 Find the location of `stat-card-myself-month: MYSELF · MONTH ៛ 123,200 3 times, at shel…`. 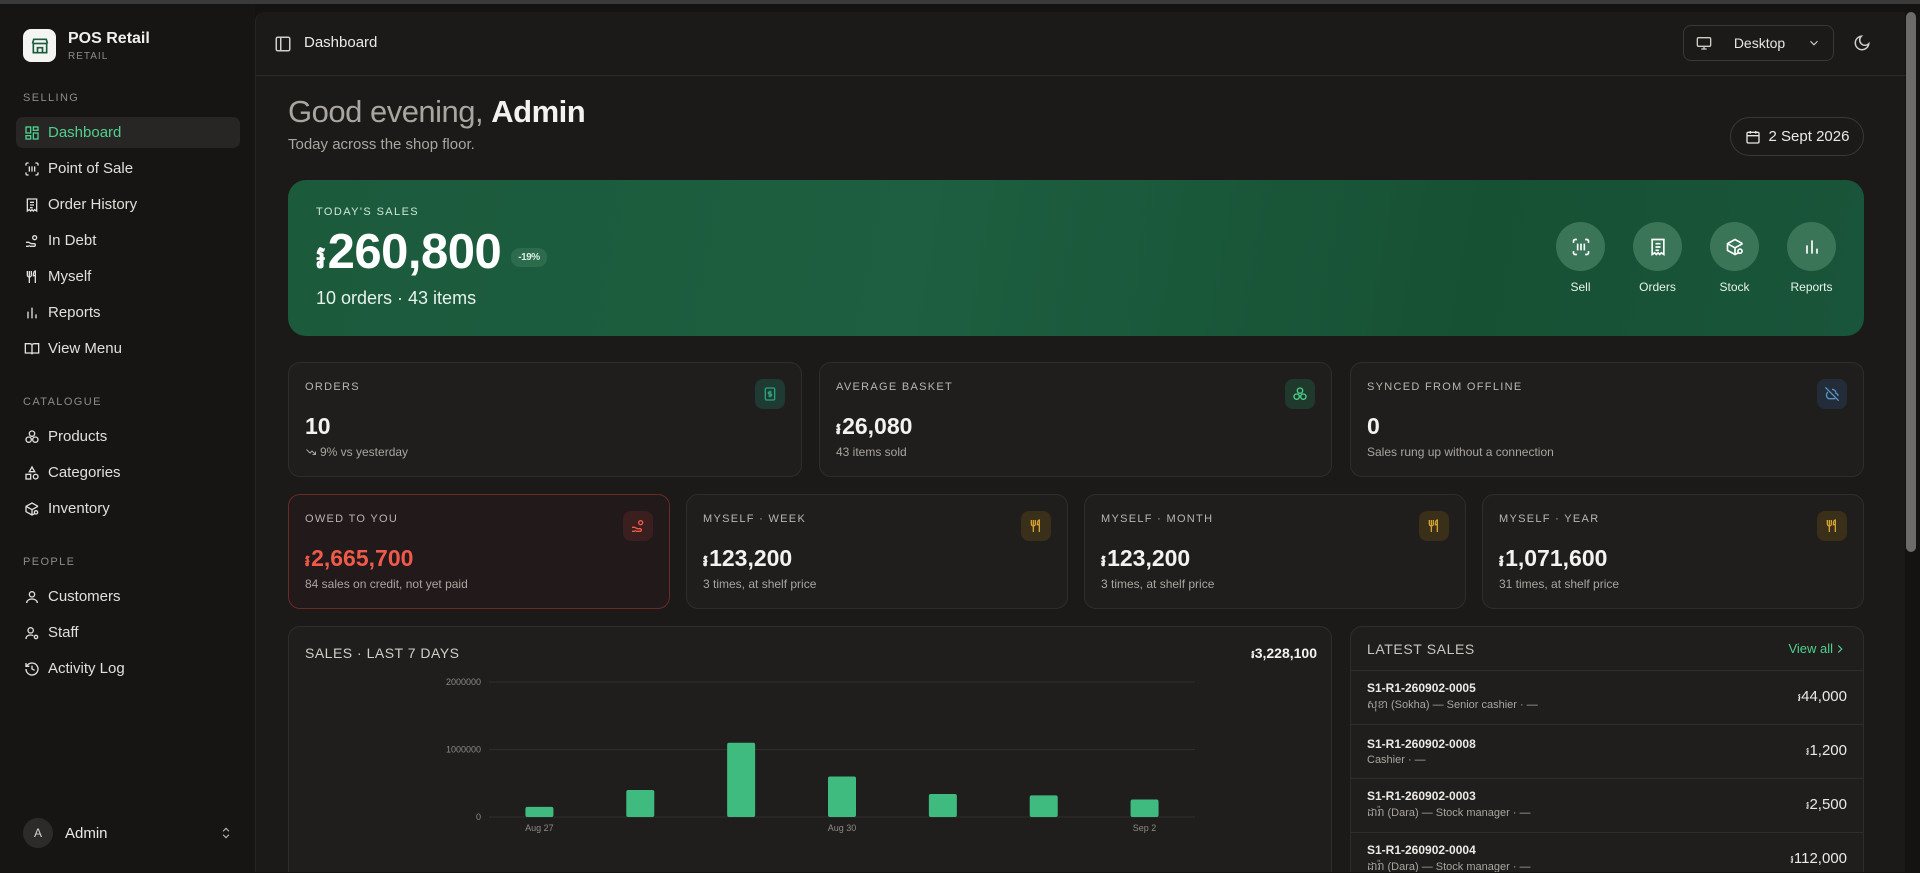

stat-card-myself-month: MYSELF · MONTH ៛ 123,200 3 times, at shel… is located at coordinates (1275, 551).